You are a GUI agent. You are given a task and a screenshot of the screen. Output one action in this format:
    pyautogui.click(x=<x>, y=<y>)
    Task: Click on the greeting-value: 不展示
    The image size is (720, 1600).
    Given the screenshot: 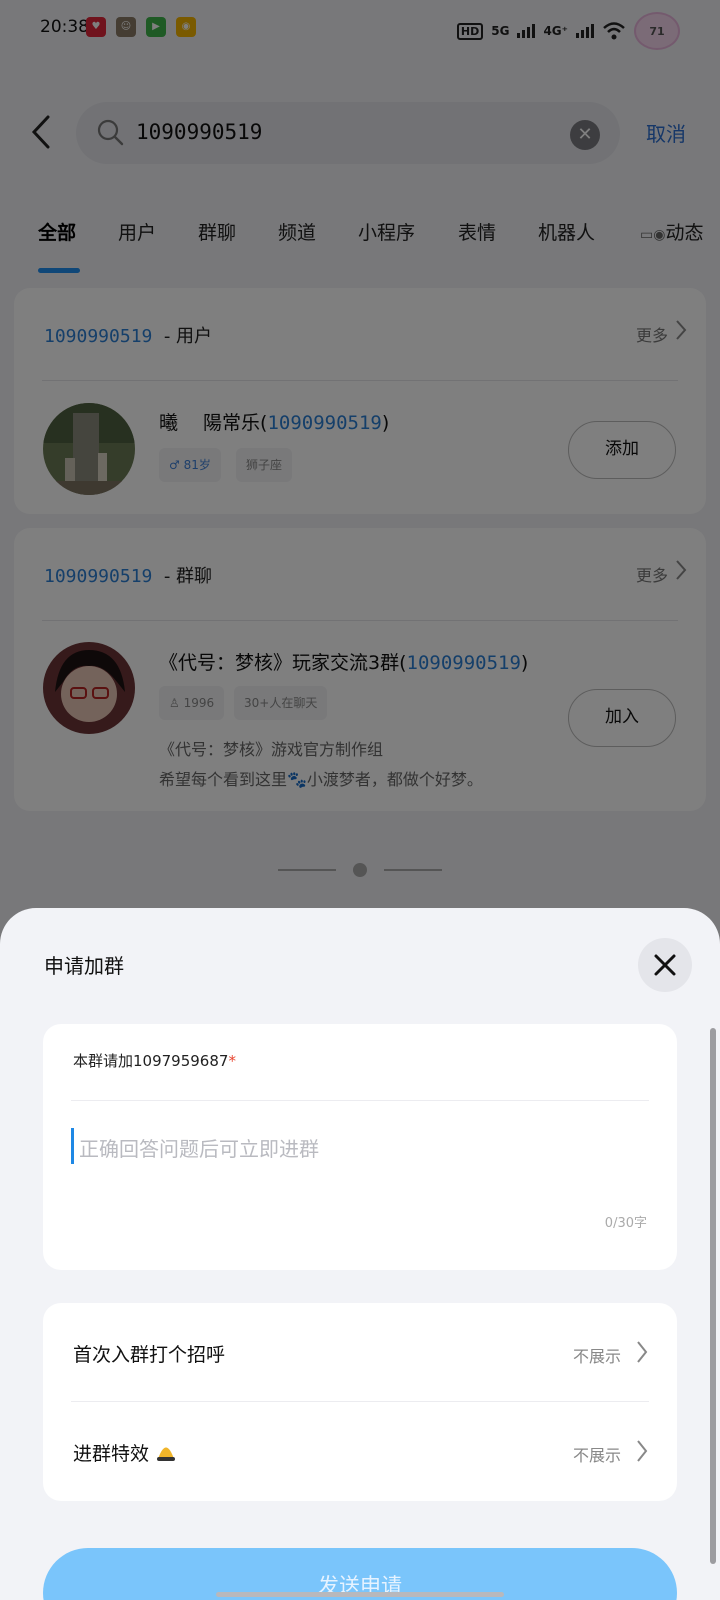 What is the action you would take?
    pyautogui.click(x=596, y=1356)
    